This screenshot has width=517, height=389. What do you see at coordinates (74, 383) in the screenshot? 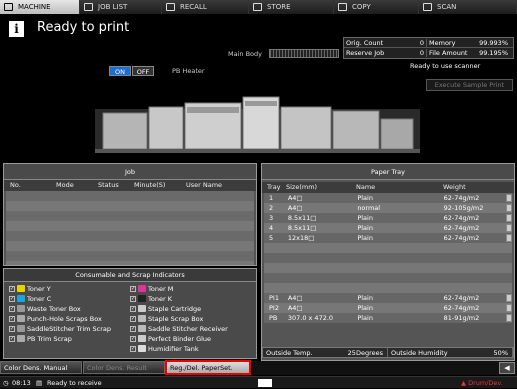
I see `receive-status: Ready to receive` at bounding box center [74, 383].